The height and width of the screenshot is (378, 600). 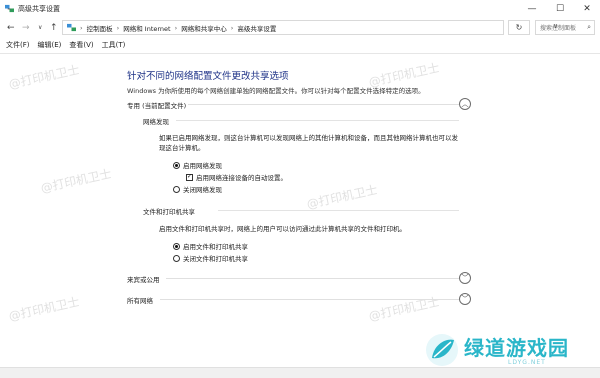 I want to click on profile-all-label: 所有网络, so click(x=140, y=300).